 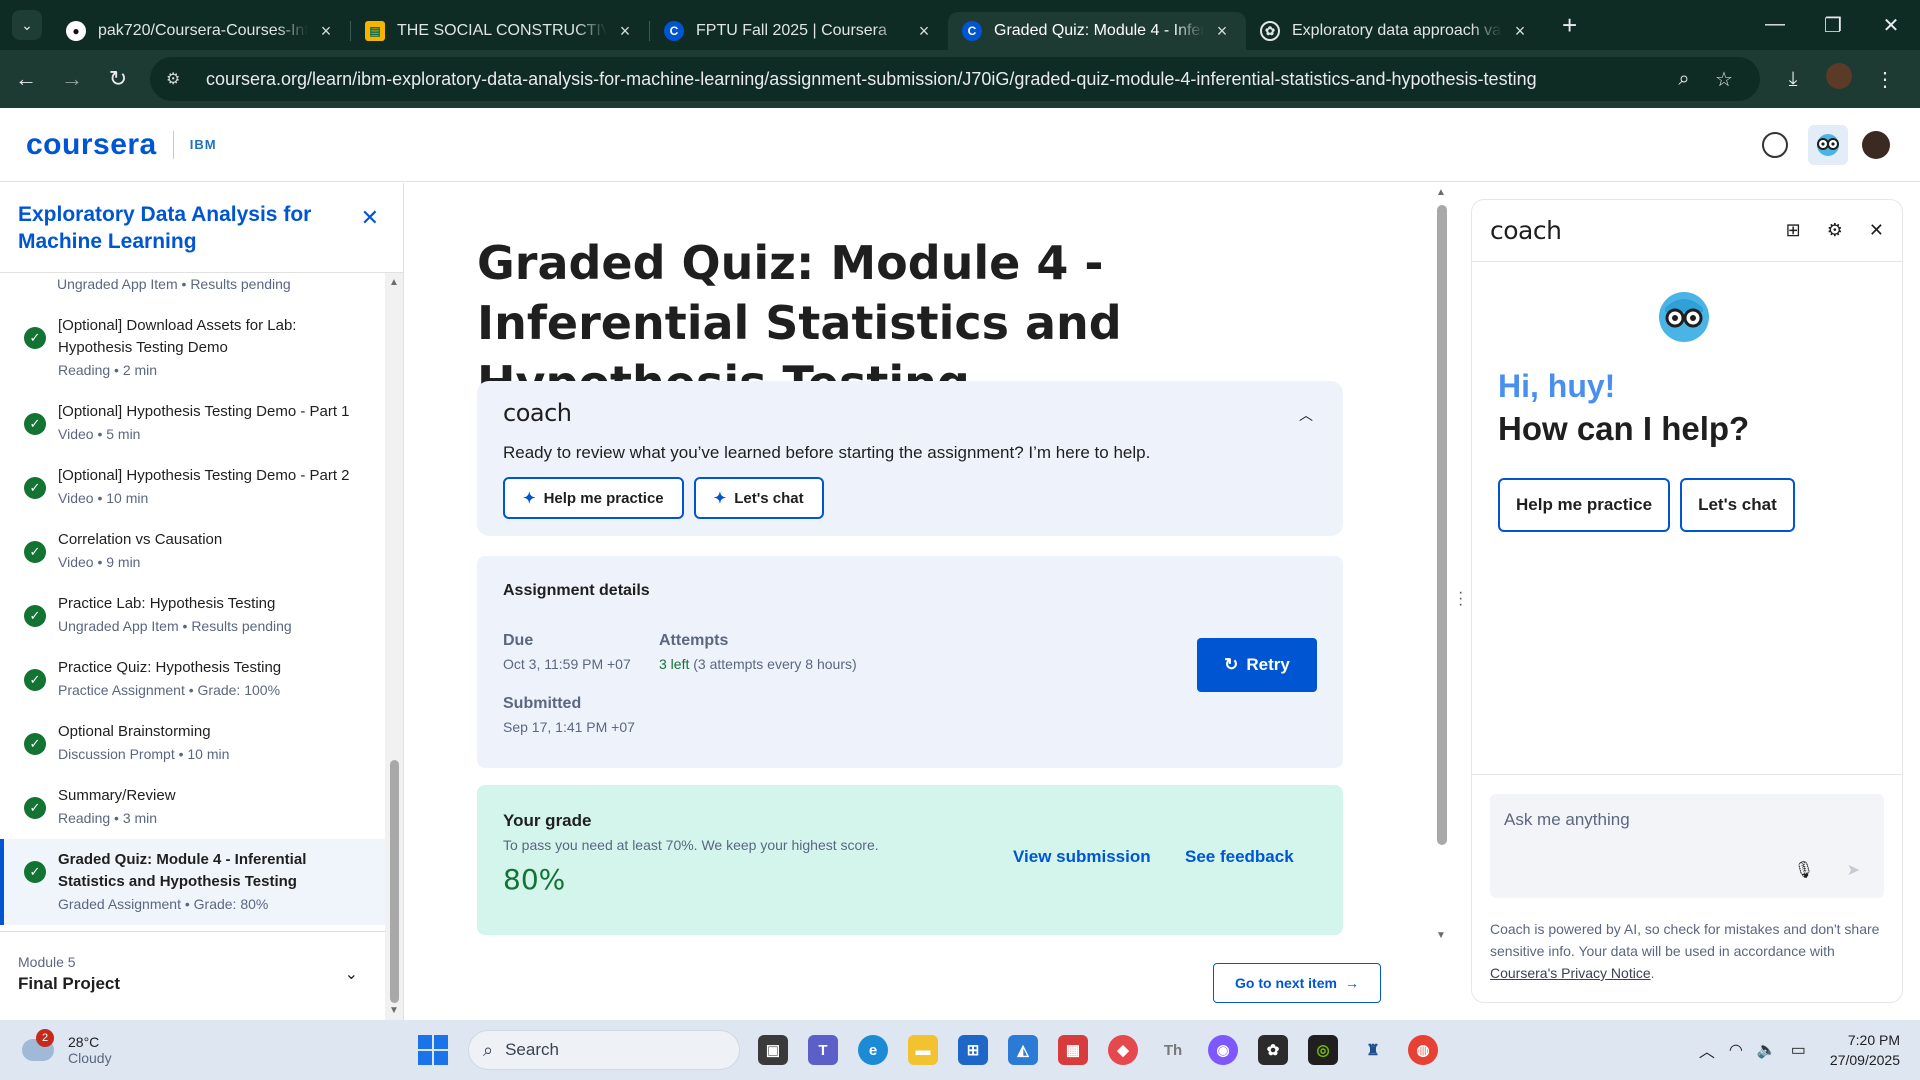 What do you see at coordinates (1793, 230) in the screenshot?
I see `new-chat-icon: ⊞` at bounding box center [1793, 230].